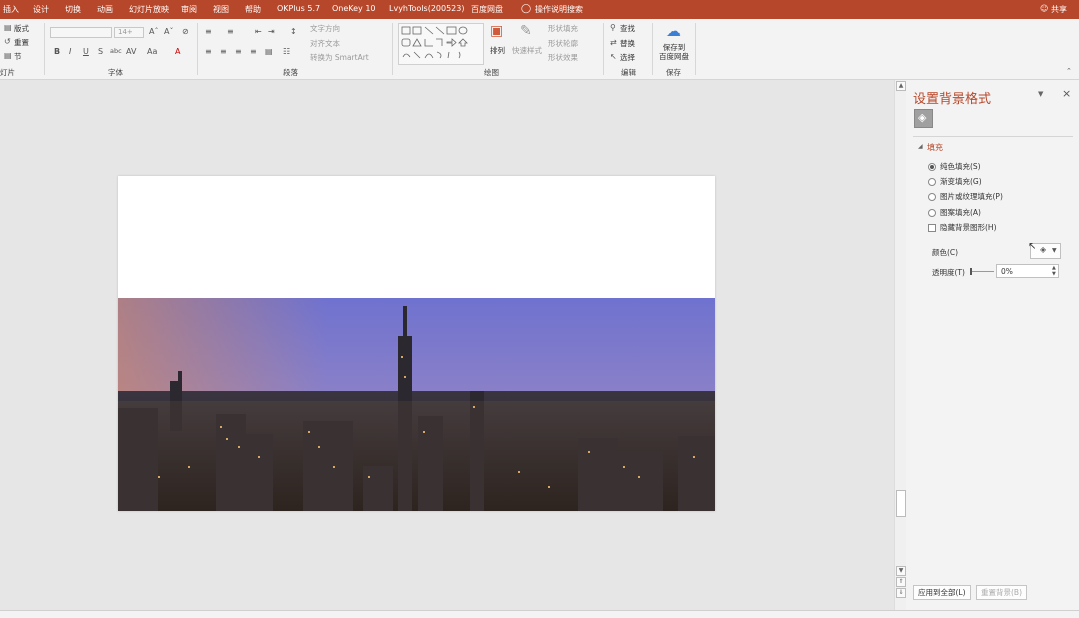 The width and height of the screenshot is (1079, 618). Describe the element at coordinates (221, 9) in the screenshot. I see `menu-view: 视图` at that location.